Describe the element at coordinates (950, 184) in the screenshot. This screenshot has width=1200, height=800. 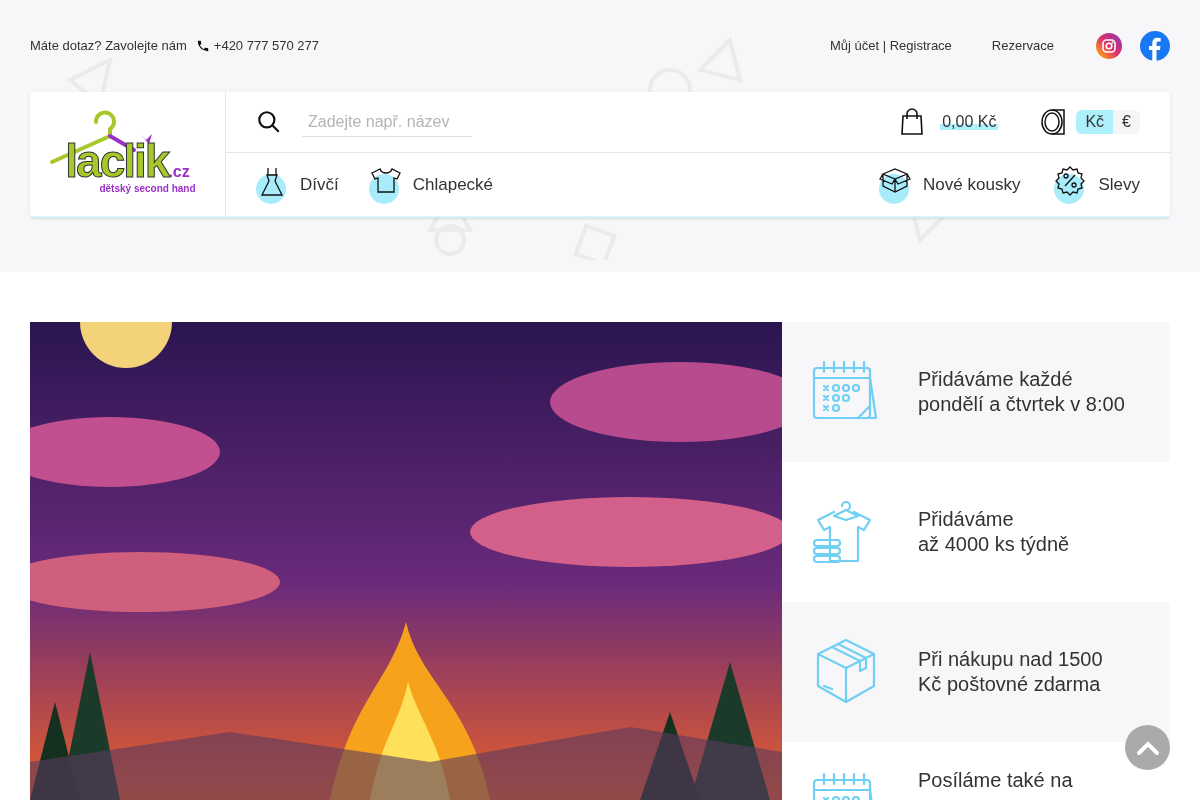
I see `nav-link: Nové kousky` at that location.